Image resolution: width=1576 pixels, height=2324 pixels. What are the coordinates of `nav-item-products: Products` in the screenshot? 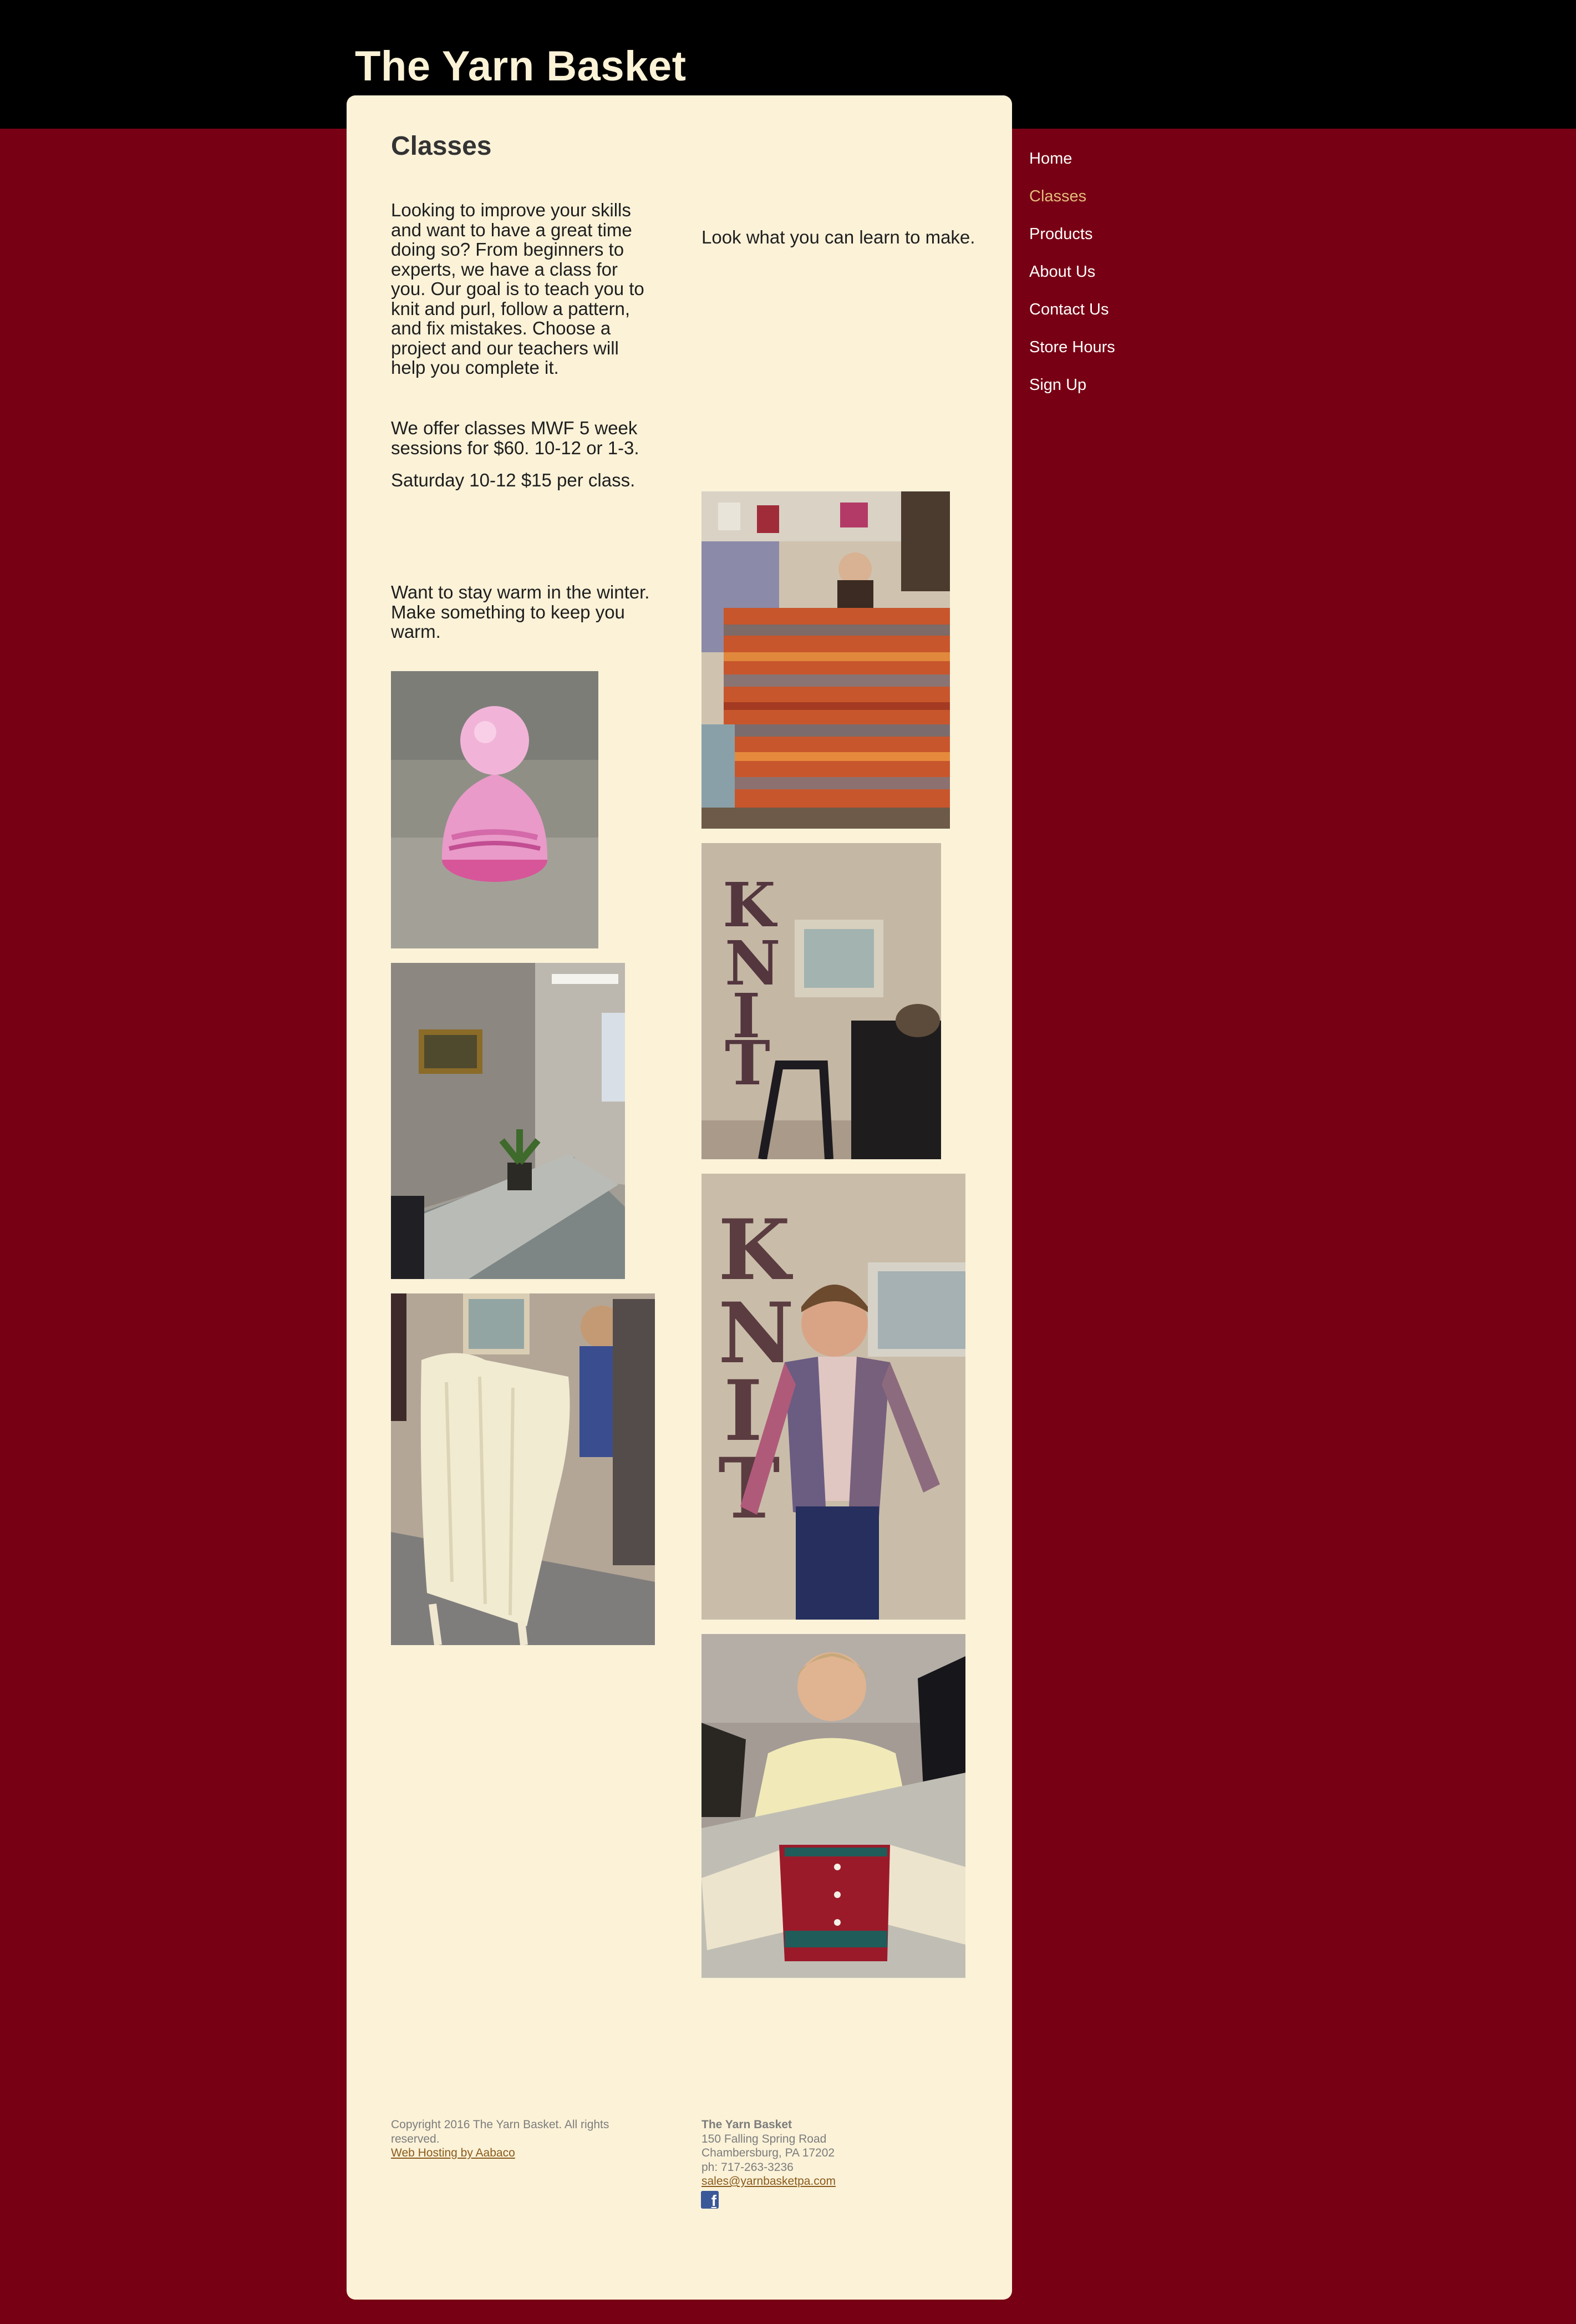 It's located at (1072, 240).